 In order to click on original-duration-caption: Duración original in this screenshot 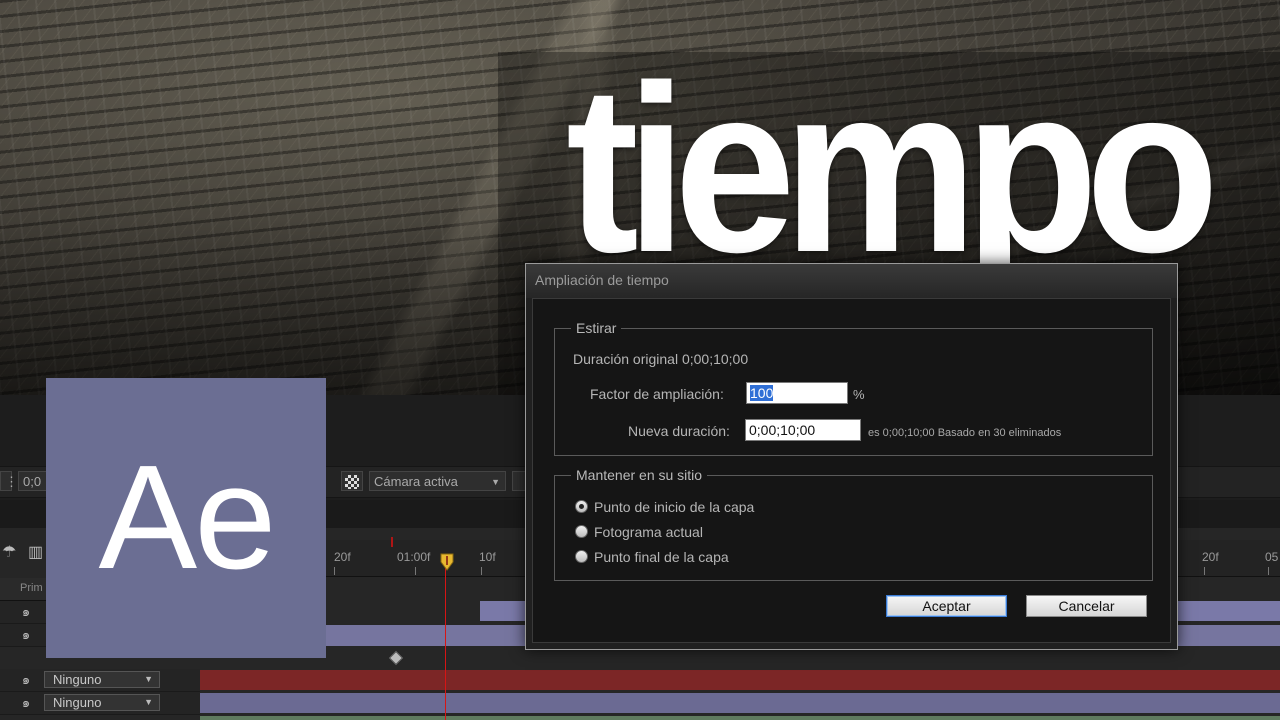, I will do `click(626, 359)`.